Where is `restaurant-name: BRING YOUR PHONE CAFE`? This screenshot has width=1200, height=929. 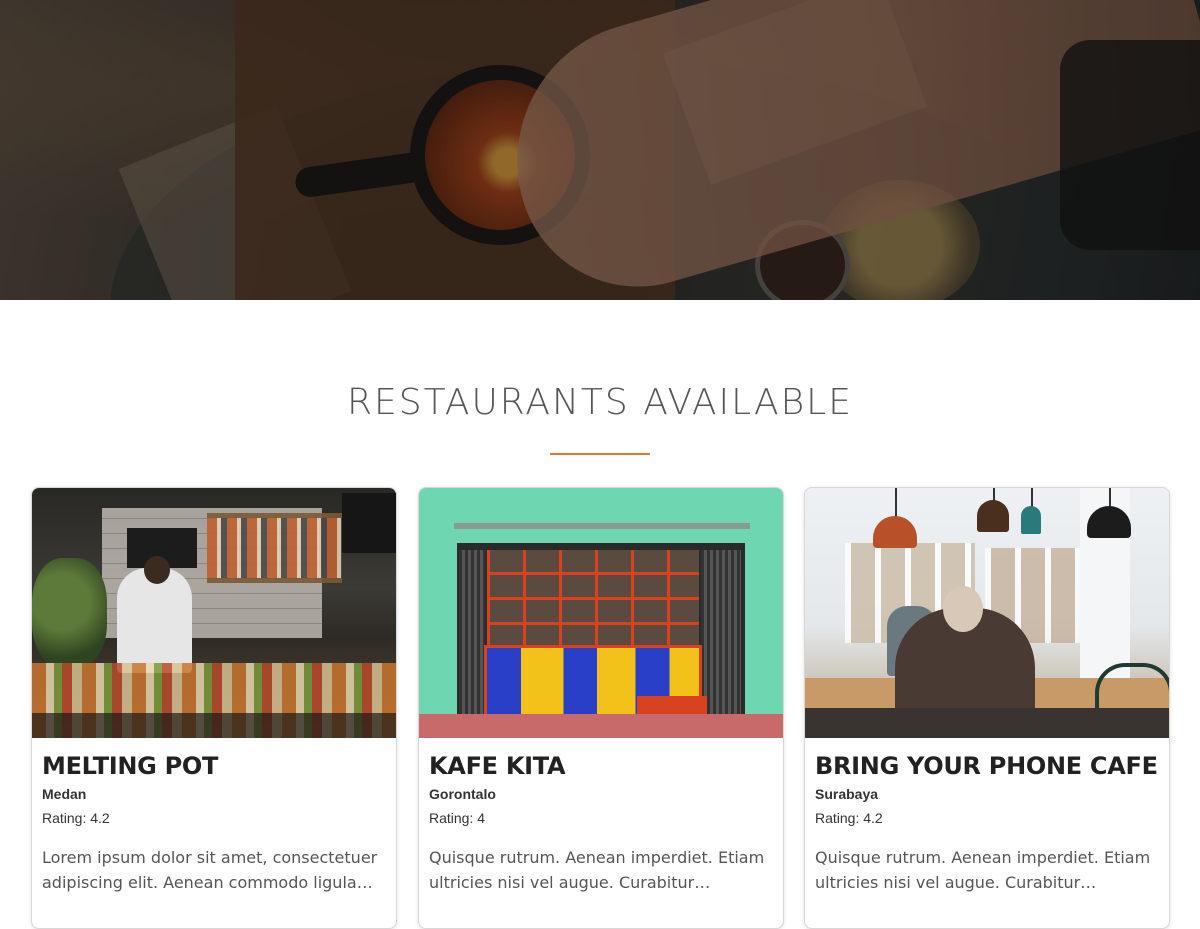
restaurant-name: BRING YOUR PHONE CAFE is located at coordinates (987, 766).